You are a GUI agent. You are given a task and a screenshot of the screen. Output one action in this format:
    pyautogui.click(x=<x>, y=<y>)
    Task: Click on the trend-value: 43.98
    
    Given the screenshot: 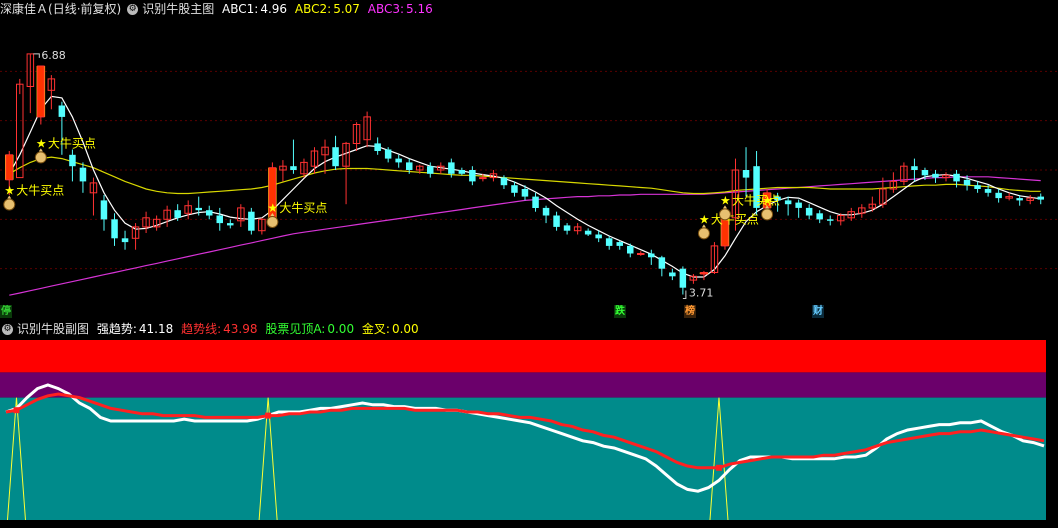 What is the action you would take?
    pyautogui.click(x=240, y=329)
    